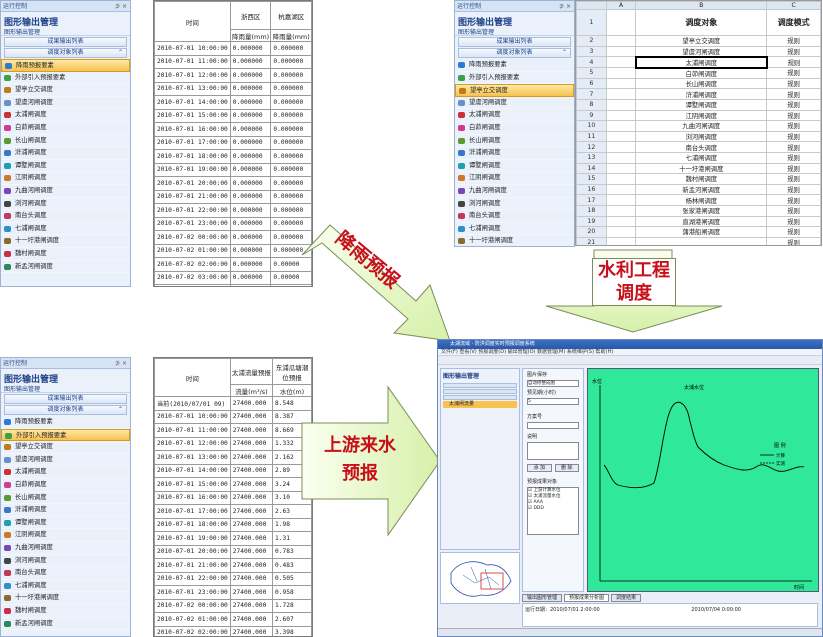 The height and width of the screenshot is (637, 823). Describe the element at coordinates (621, 5) in the screenshot. I see `col-header-a: A` at that location.